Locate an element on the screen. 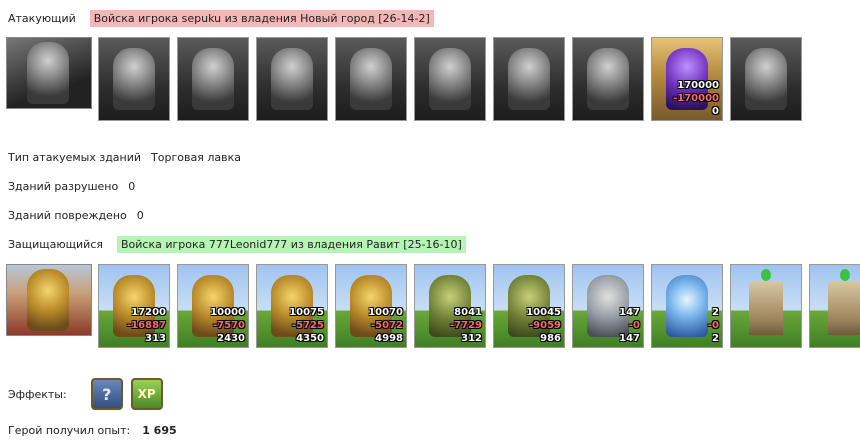  count-lost: -170000 is located at coordinates (696, 98).